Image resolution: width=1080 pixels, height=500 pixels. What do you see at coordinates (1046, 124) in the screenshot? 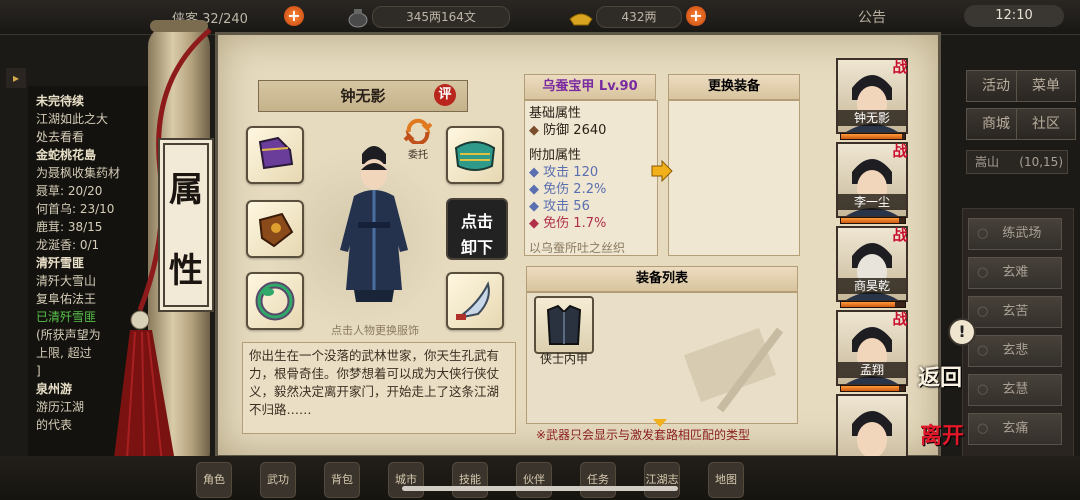
I see `community-button: 社区` at bounding box center [1046, 124].